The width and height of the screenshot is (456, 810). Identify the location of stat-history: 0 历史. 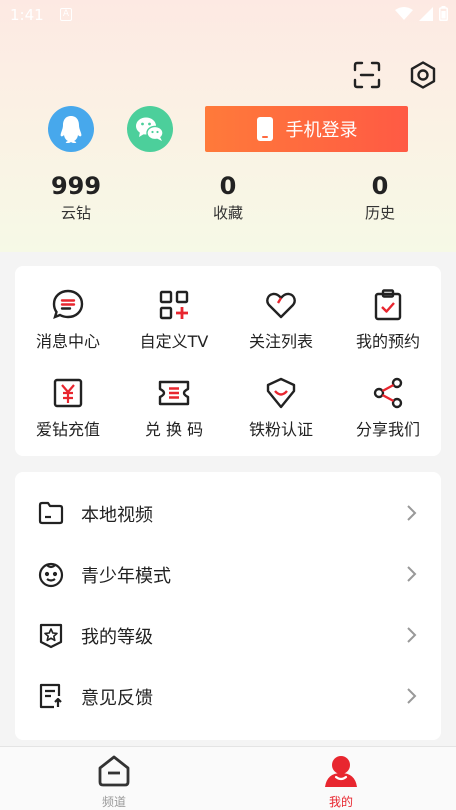
(380, 196).